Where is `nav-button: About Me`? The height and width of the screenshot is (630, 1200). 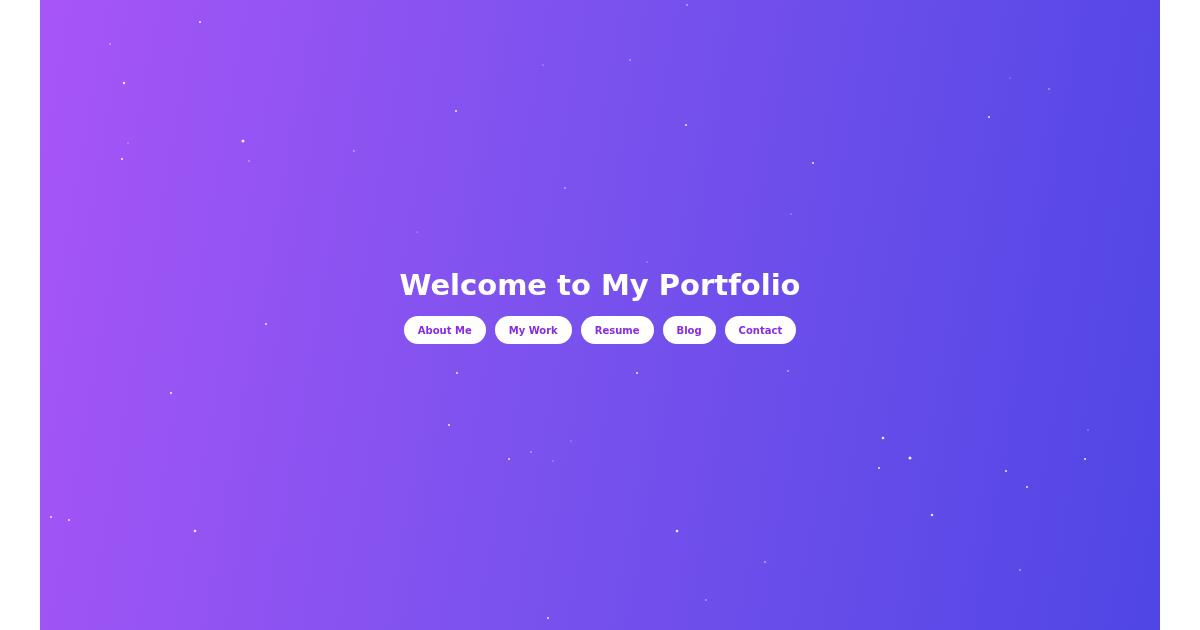 nav-button: About Me is located at coordinates (444, 330).